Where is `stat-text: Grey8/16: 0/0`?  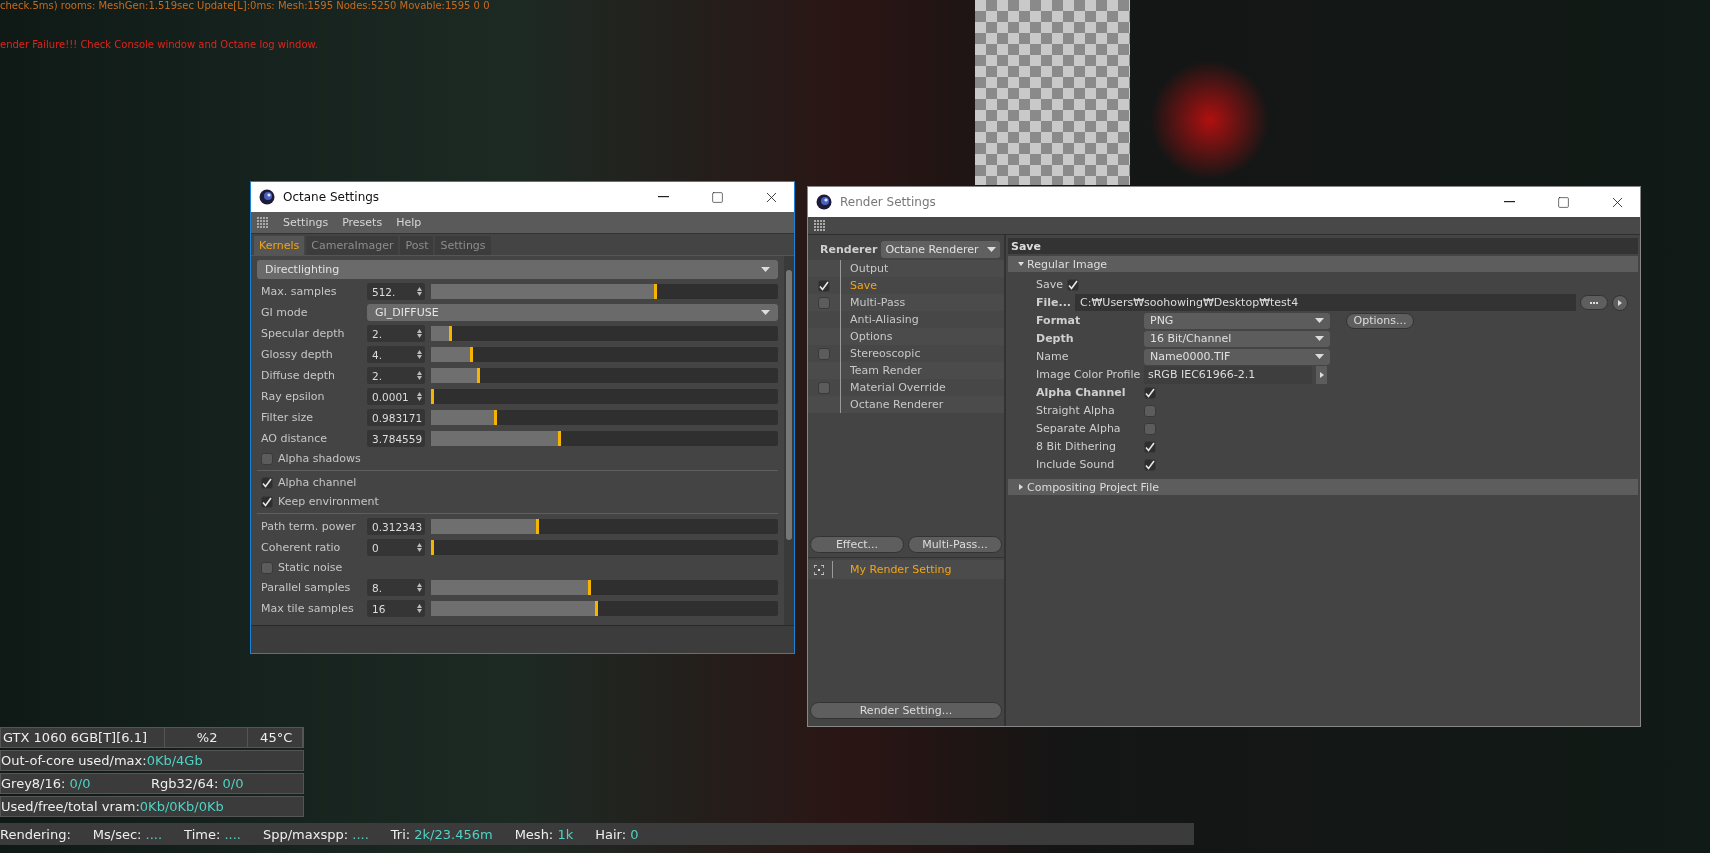 stat-text: Grey8/16: 0/0 is located at coordinates (46, 783).